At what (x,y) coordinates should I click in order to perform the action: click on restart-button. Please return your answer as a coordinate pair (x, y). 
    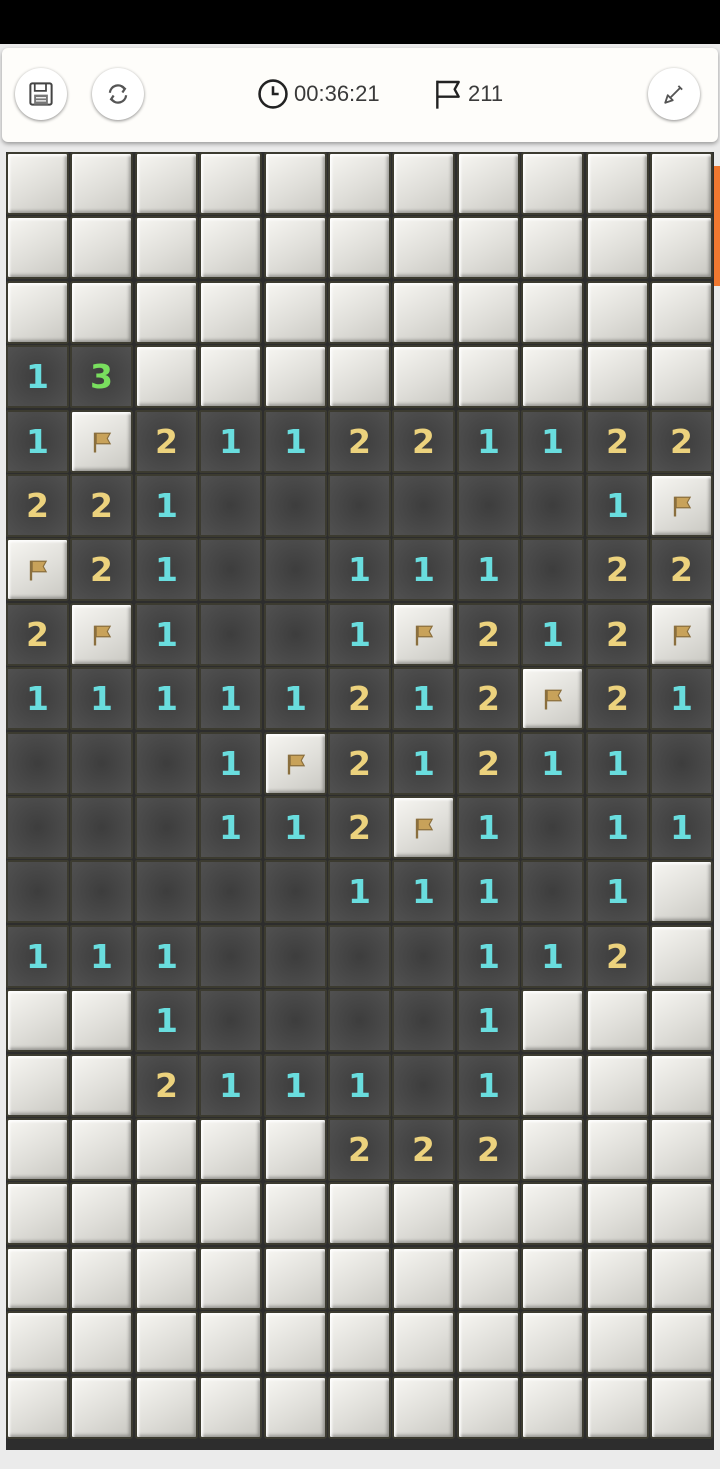
    Looking at the image, I should click on (118, 94).